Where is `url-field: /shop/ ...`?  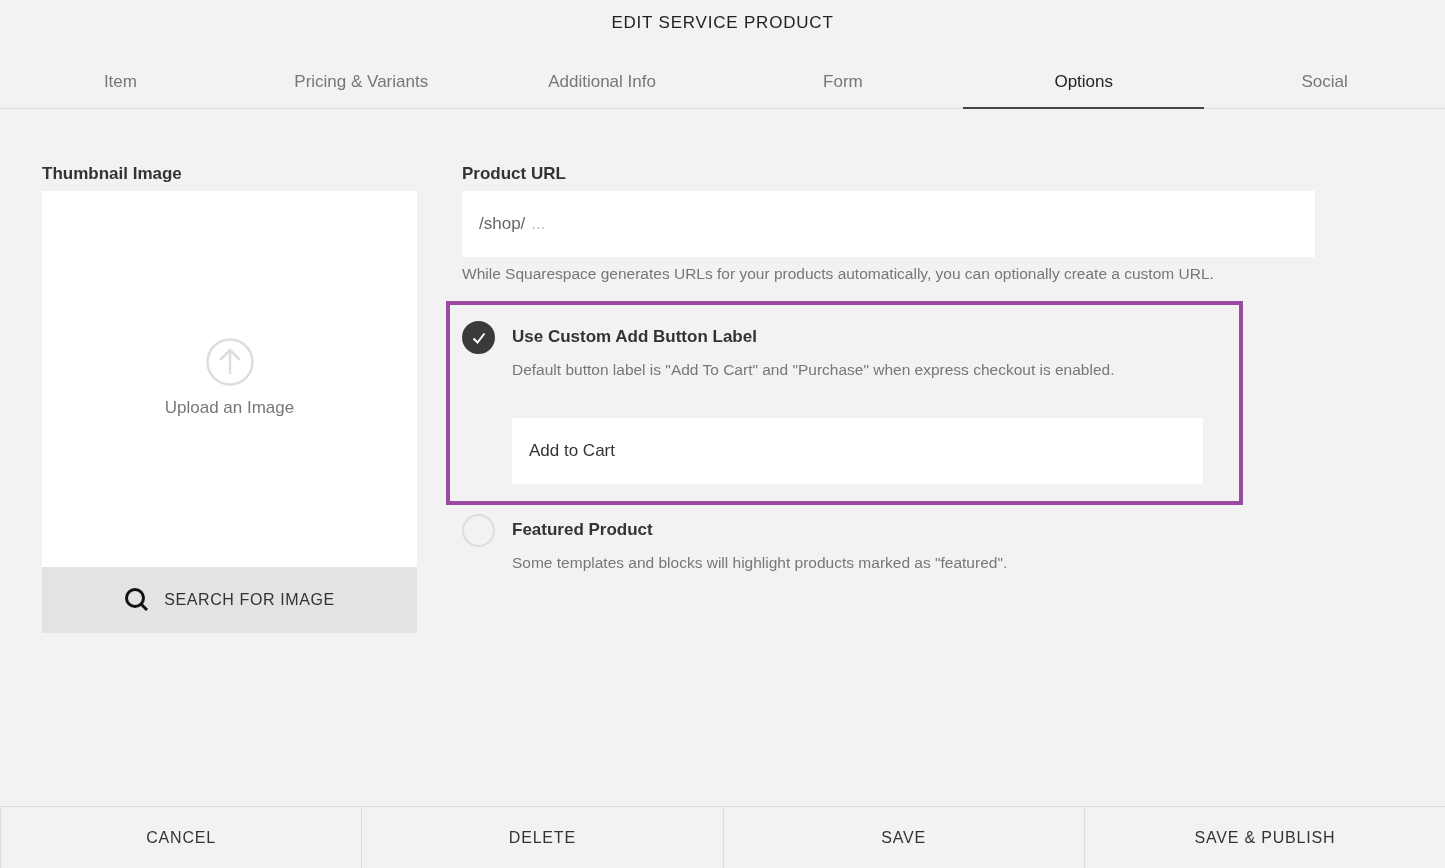
url-field: /shop/ ... is located at coordinates (888, 224).